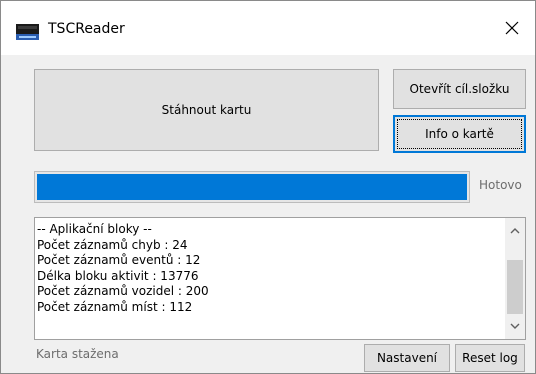 The image size is (536, 374). What do you see at coordinates (77, 354) in the screenshot?
I see `status-label: Karta stažena` at bounding box center [77, 354].